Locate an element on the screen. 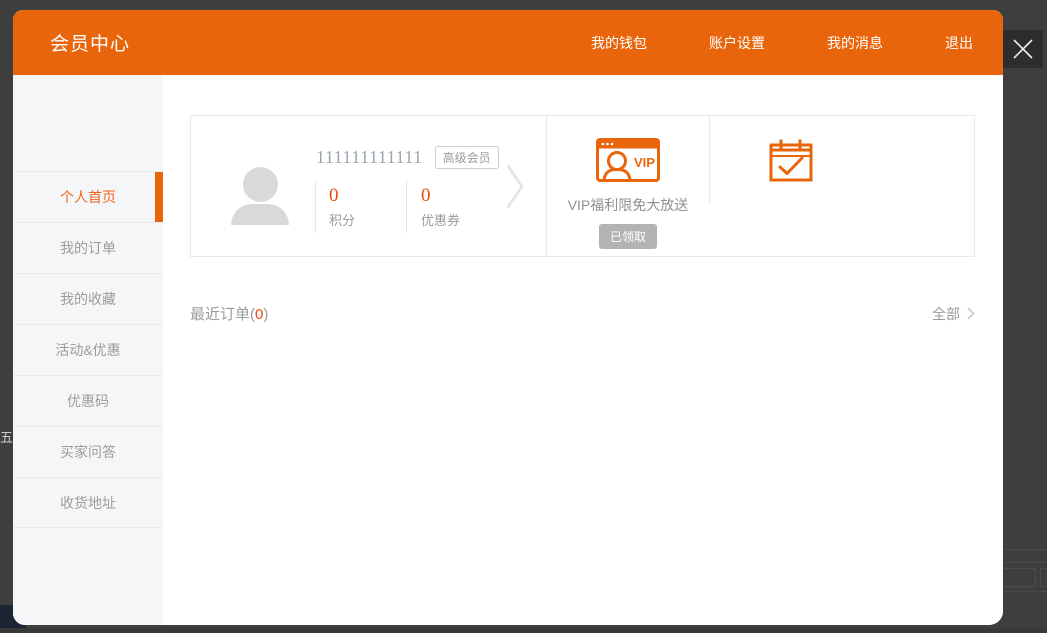 This screenshot has height=633, width=1047. profile-stats: 0 积分 0 优惠券 is located at coordinates (408, 206).